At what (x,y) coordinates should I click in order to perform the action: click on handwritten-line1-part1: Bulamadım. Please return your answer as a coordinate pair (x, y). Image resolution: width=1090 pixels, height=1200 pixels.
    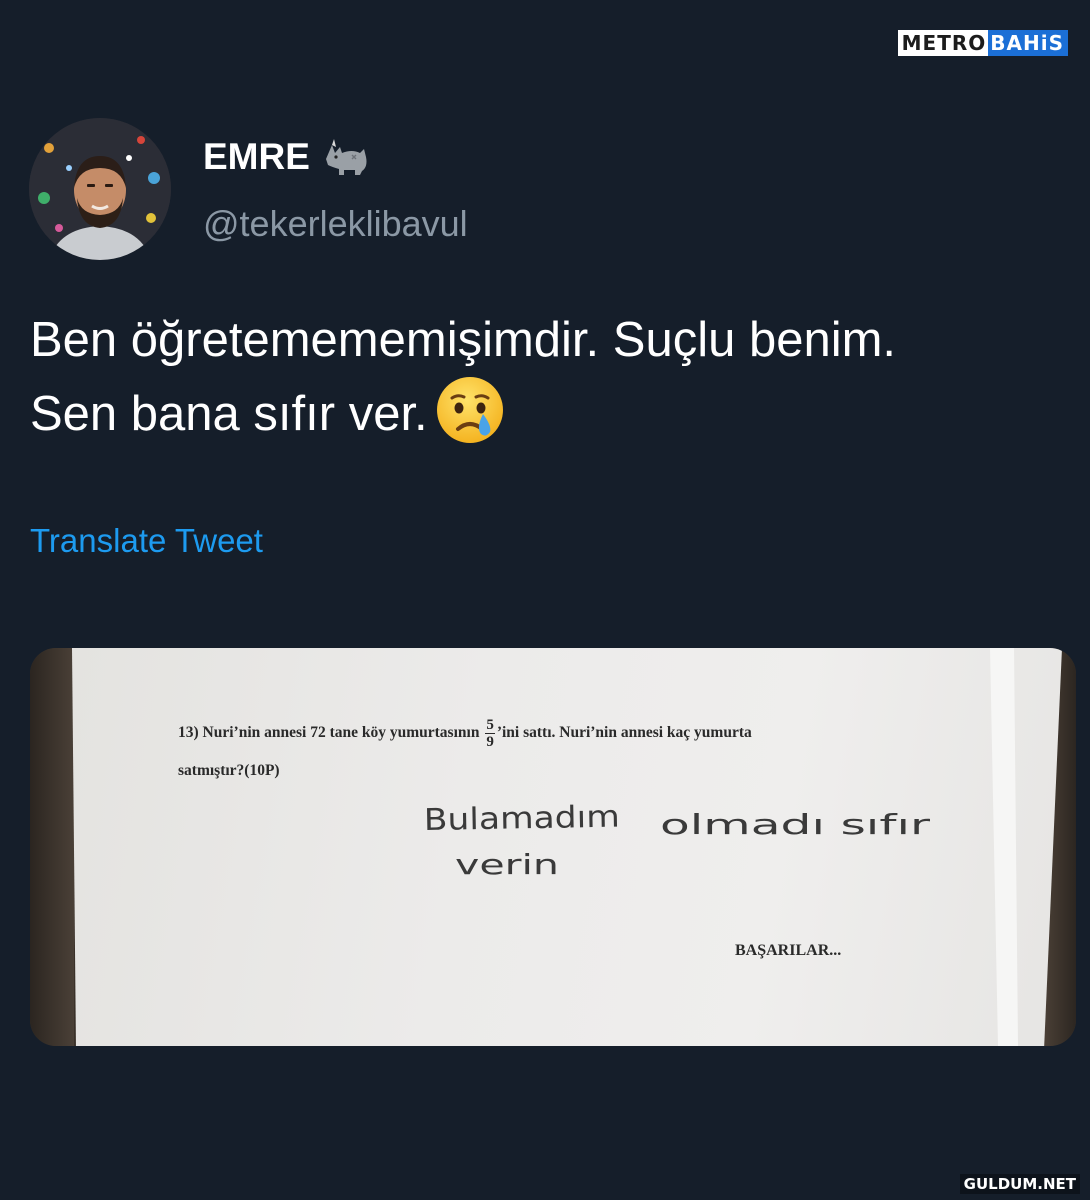
    Looking at the image, I should click on (522, 819).